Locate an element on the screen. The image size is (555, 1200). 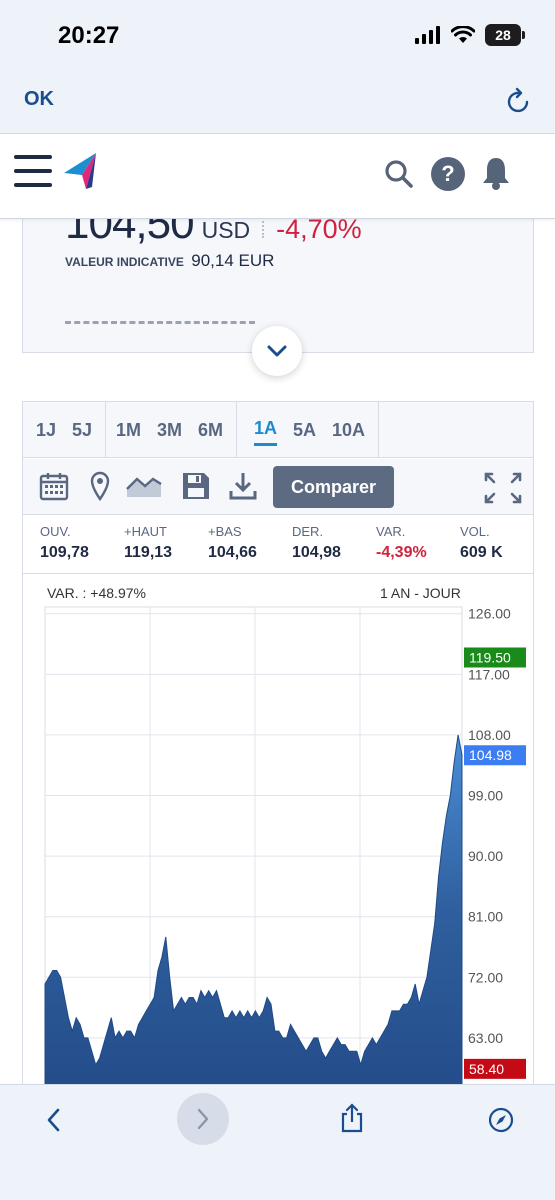
period-selector: 1J 5J 1M 3M 6M 1A 5A 10A is located at coordinates (278, 430).